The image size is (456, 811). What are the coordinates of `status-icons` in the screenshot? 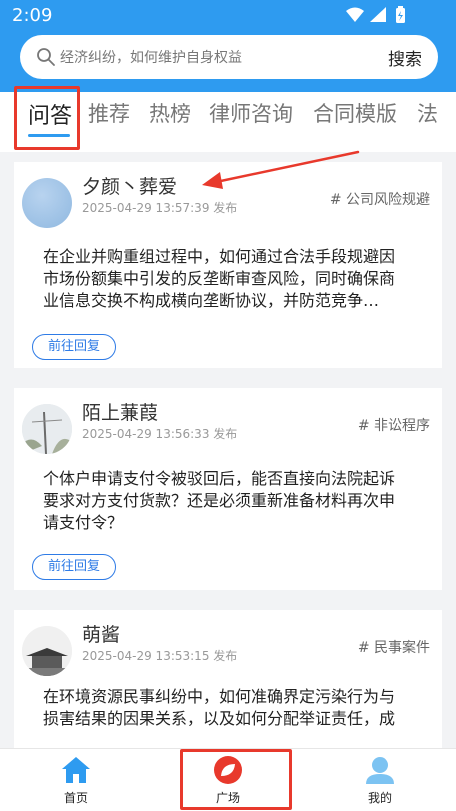 It's located at (384, 15).